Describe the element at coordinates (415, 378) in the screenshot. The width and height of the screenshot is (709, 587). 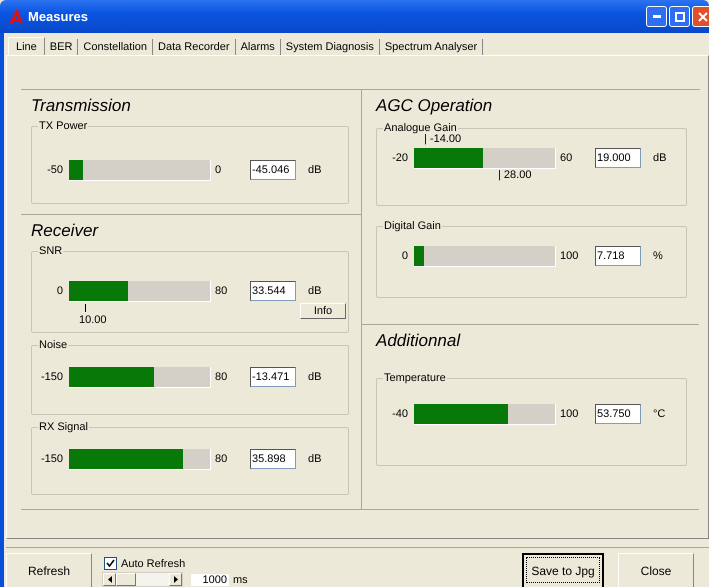
I see `group-label: Temperature` at that location.